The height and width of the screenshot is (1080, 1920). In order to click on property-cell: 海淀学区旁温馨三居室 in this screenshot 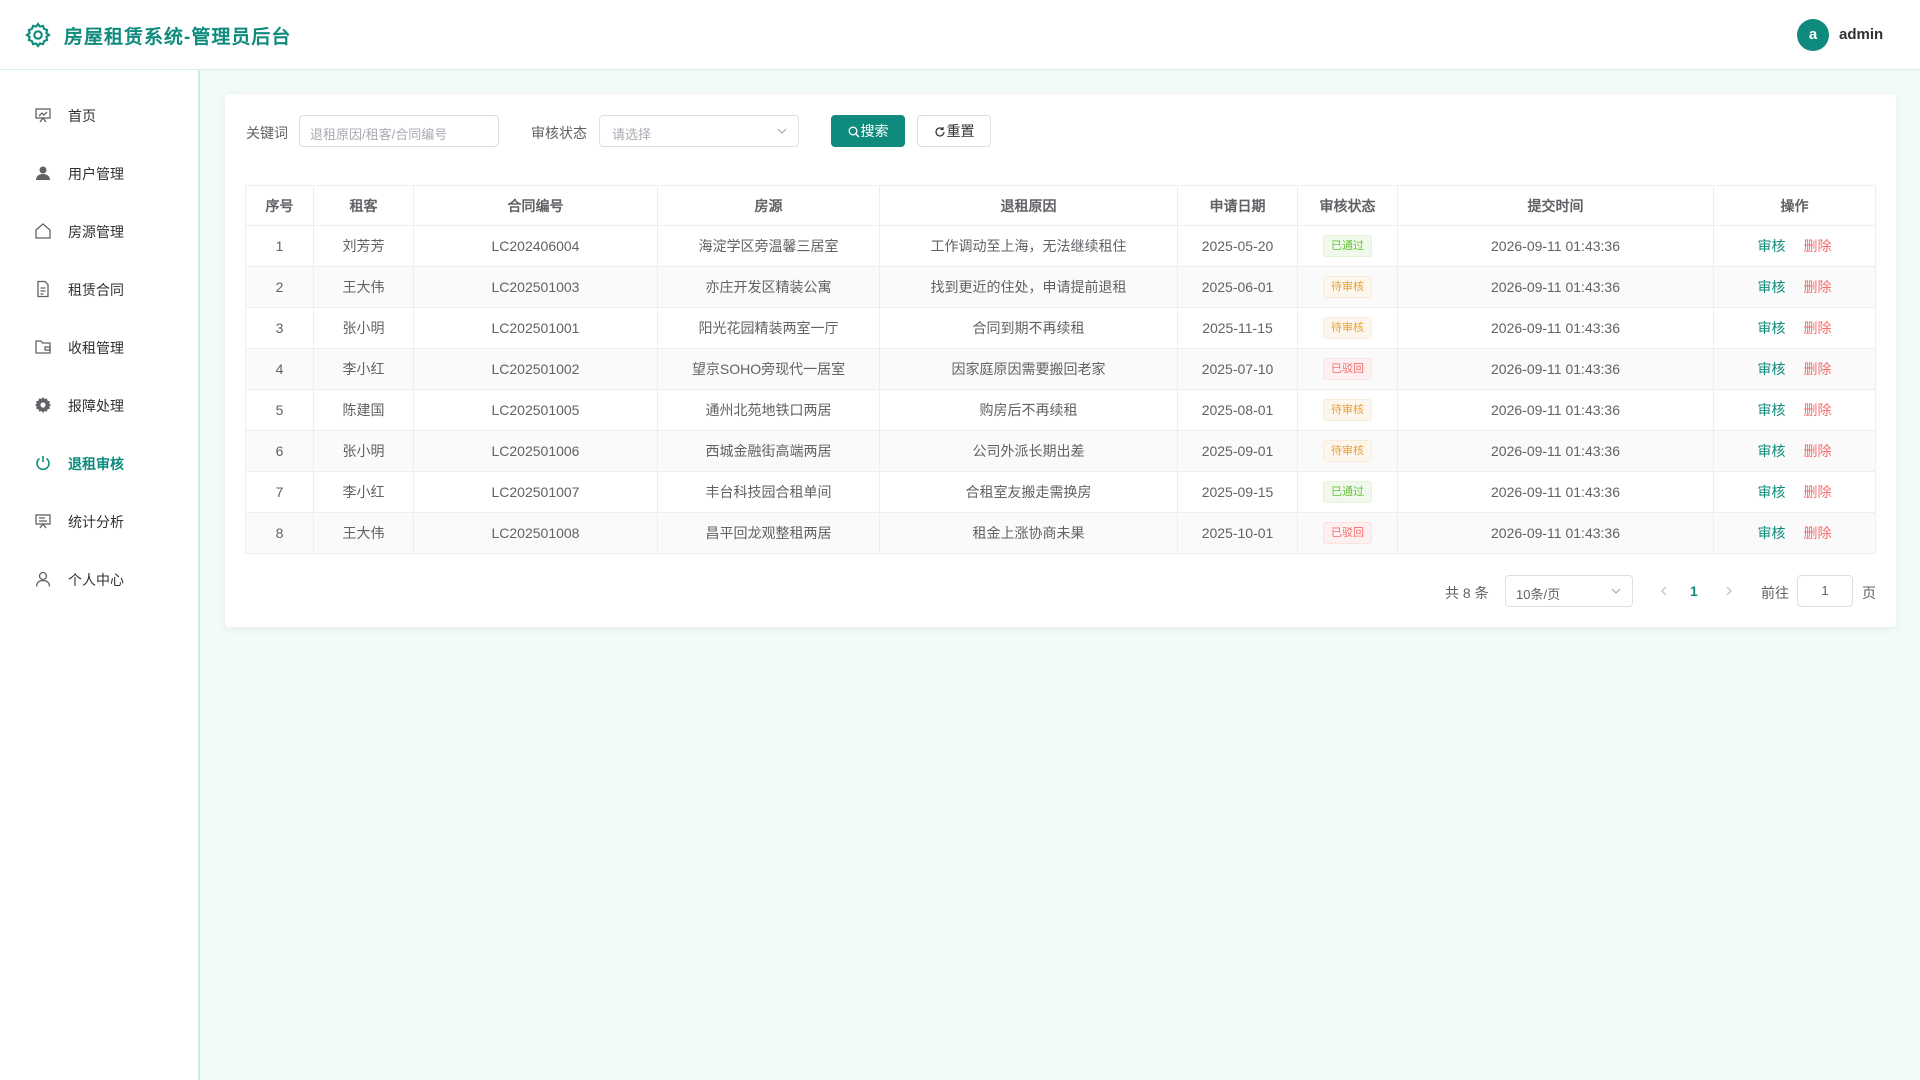, I will do `click(768, 246)`.